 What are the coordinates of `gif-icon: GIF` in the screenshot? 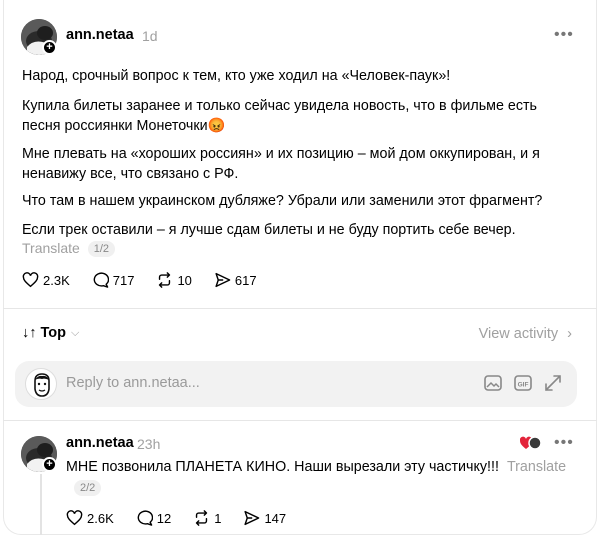 It's located at (523, 383).